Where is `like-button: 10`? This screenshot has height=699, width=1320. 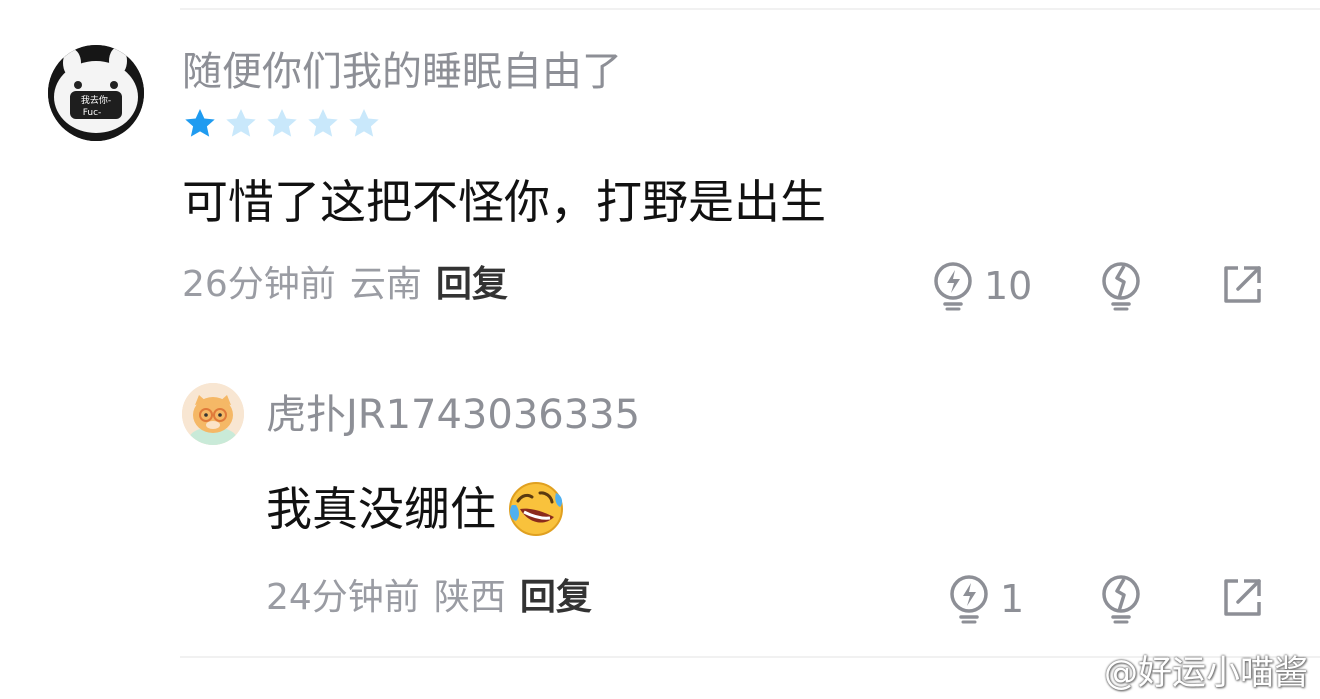 like-button: 10 is located at coordinates (981, 286).